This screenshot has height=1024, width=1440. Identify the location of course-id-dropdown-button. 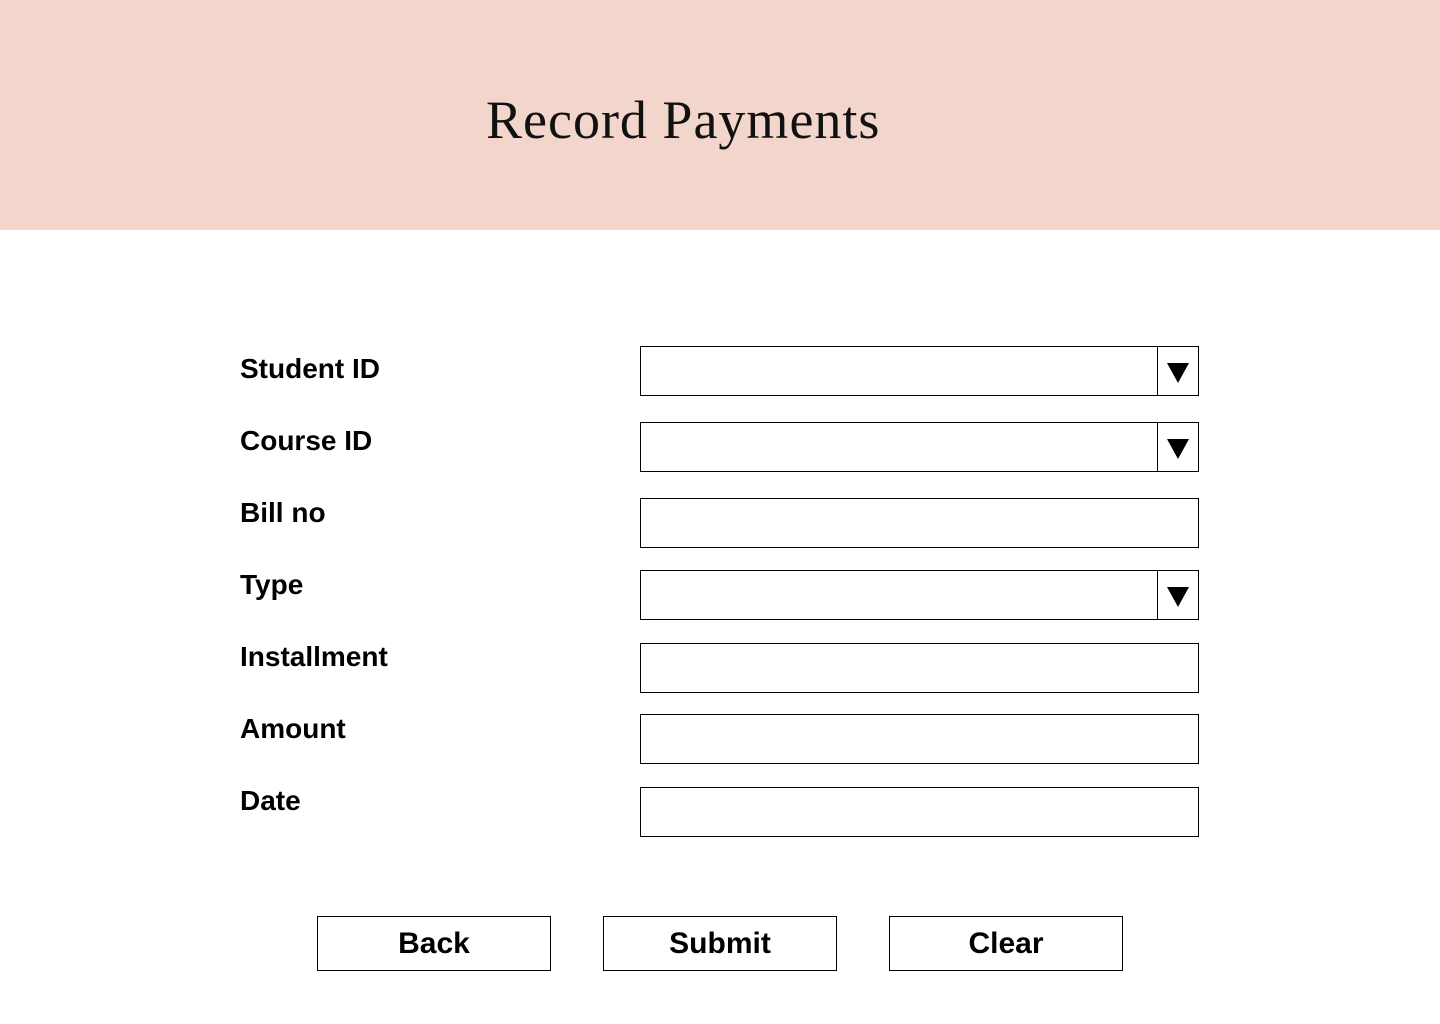
(1177, 447).